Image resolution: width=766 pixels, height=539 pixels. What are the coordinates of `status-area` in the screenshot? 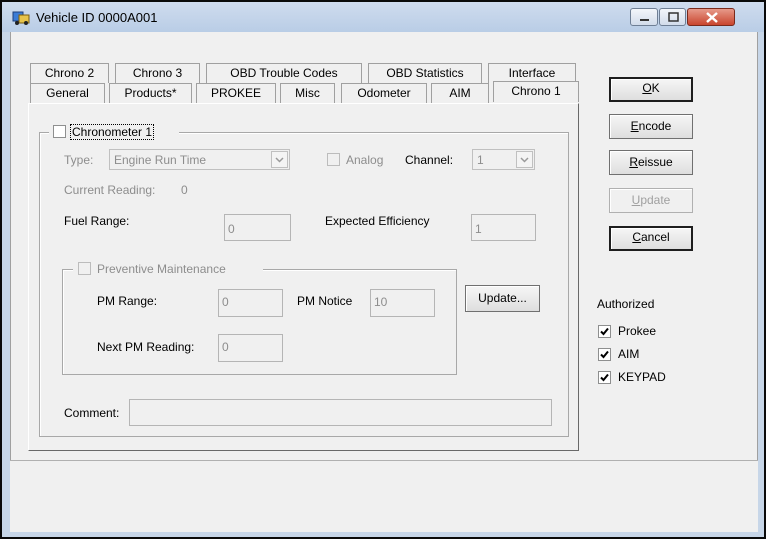 It's located at (384, 496).